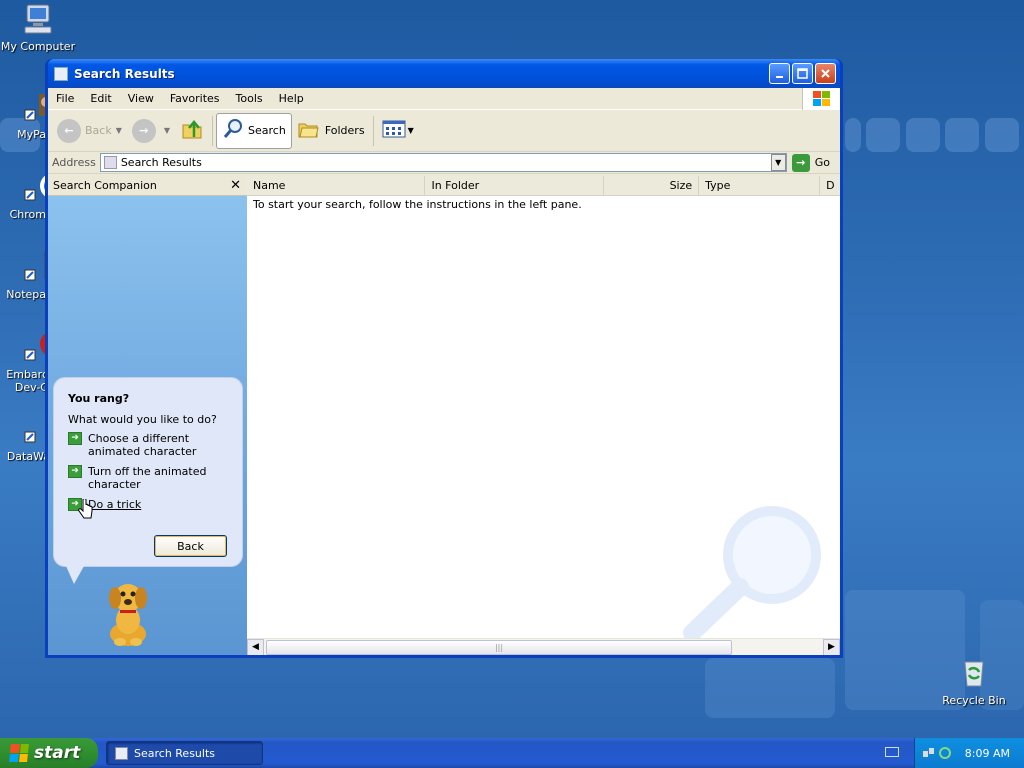  Describe the element at coordinates (86, 511) in the screenshot. I see `hand-cursor-icon` at that location.